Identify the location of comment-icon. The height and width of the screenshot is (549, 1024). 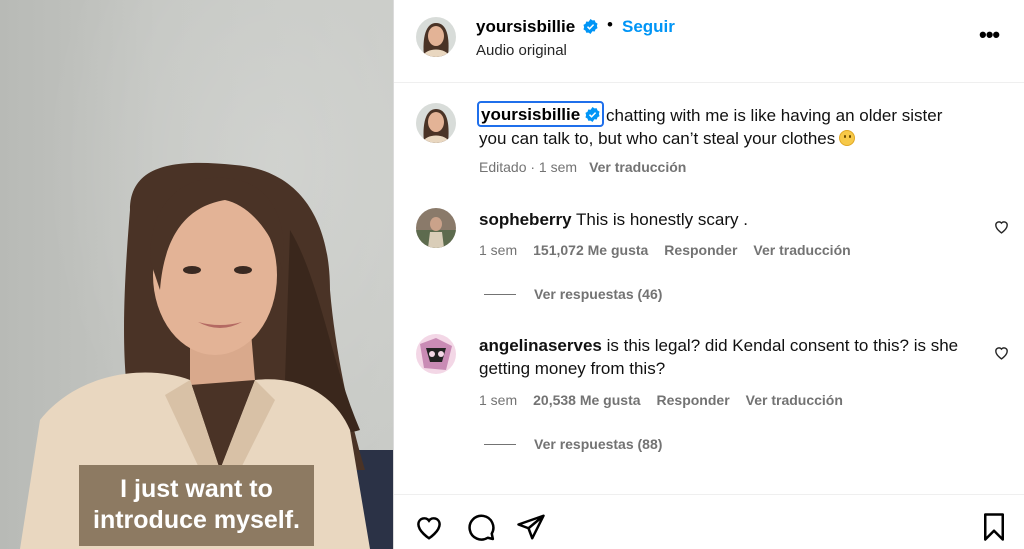
(481, 527).